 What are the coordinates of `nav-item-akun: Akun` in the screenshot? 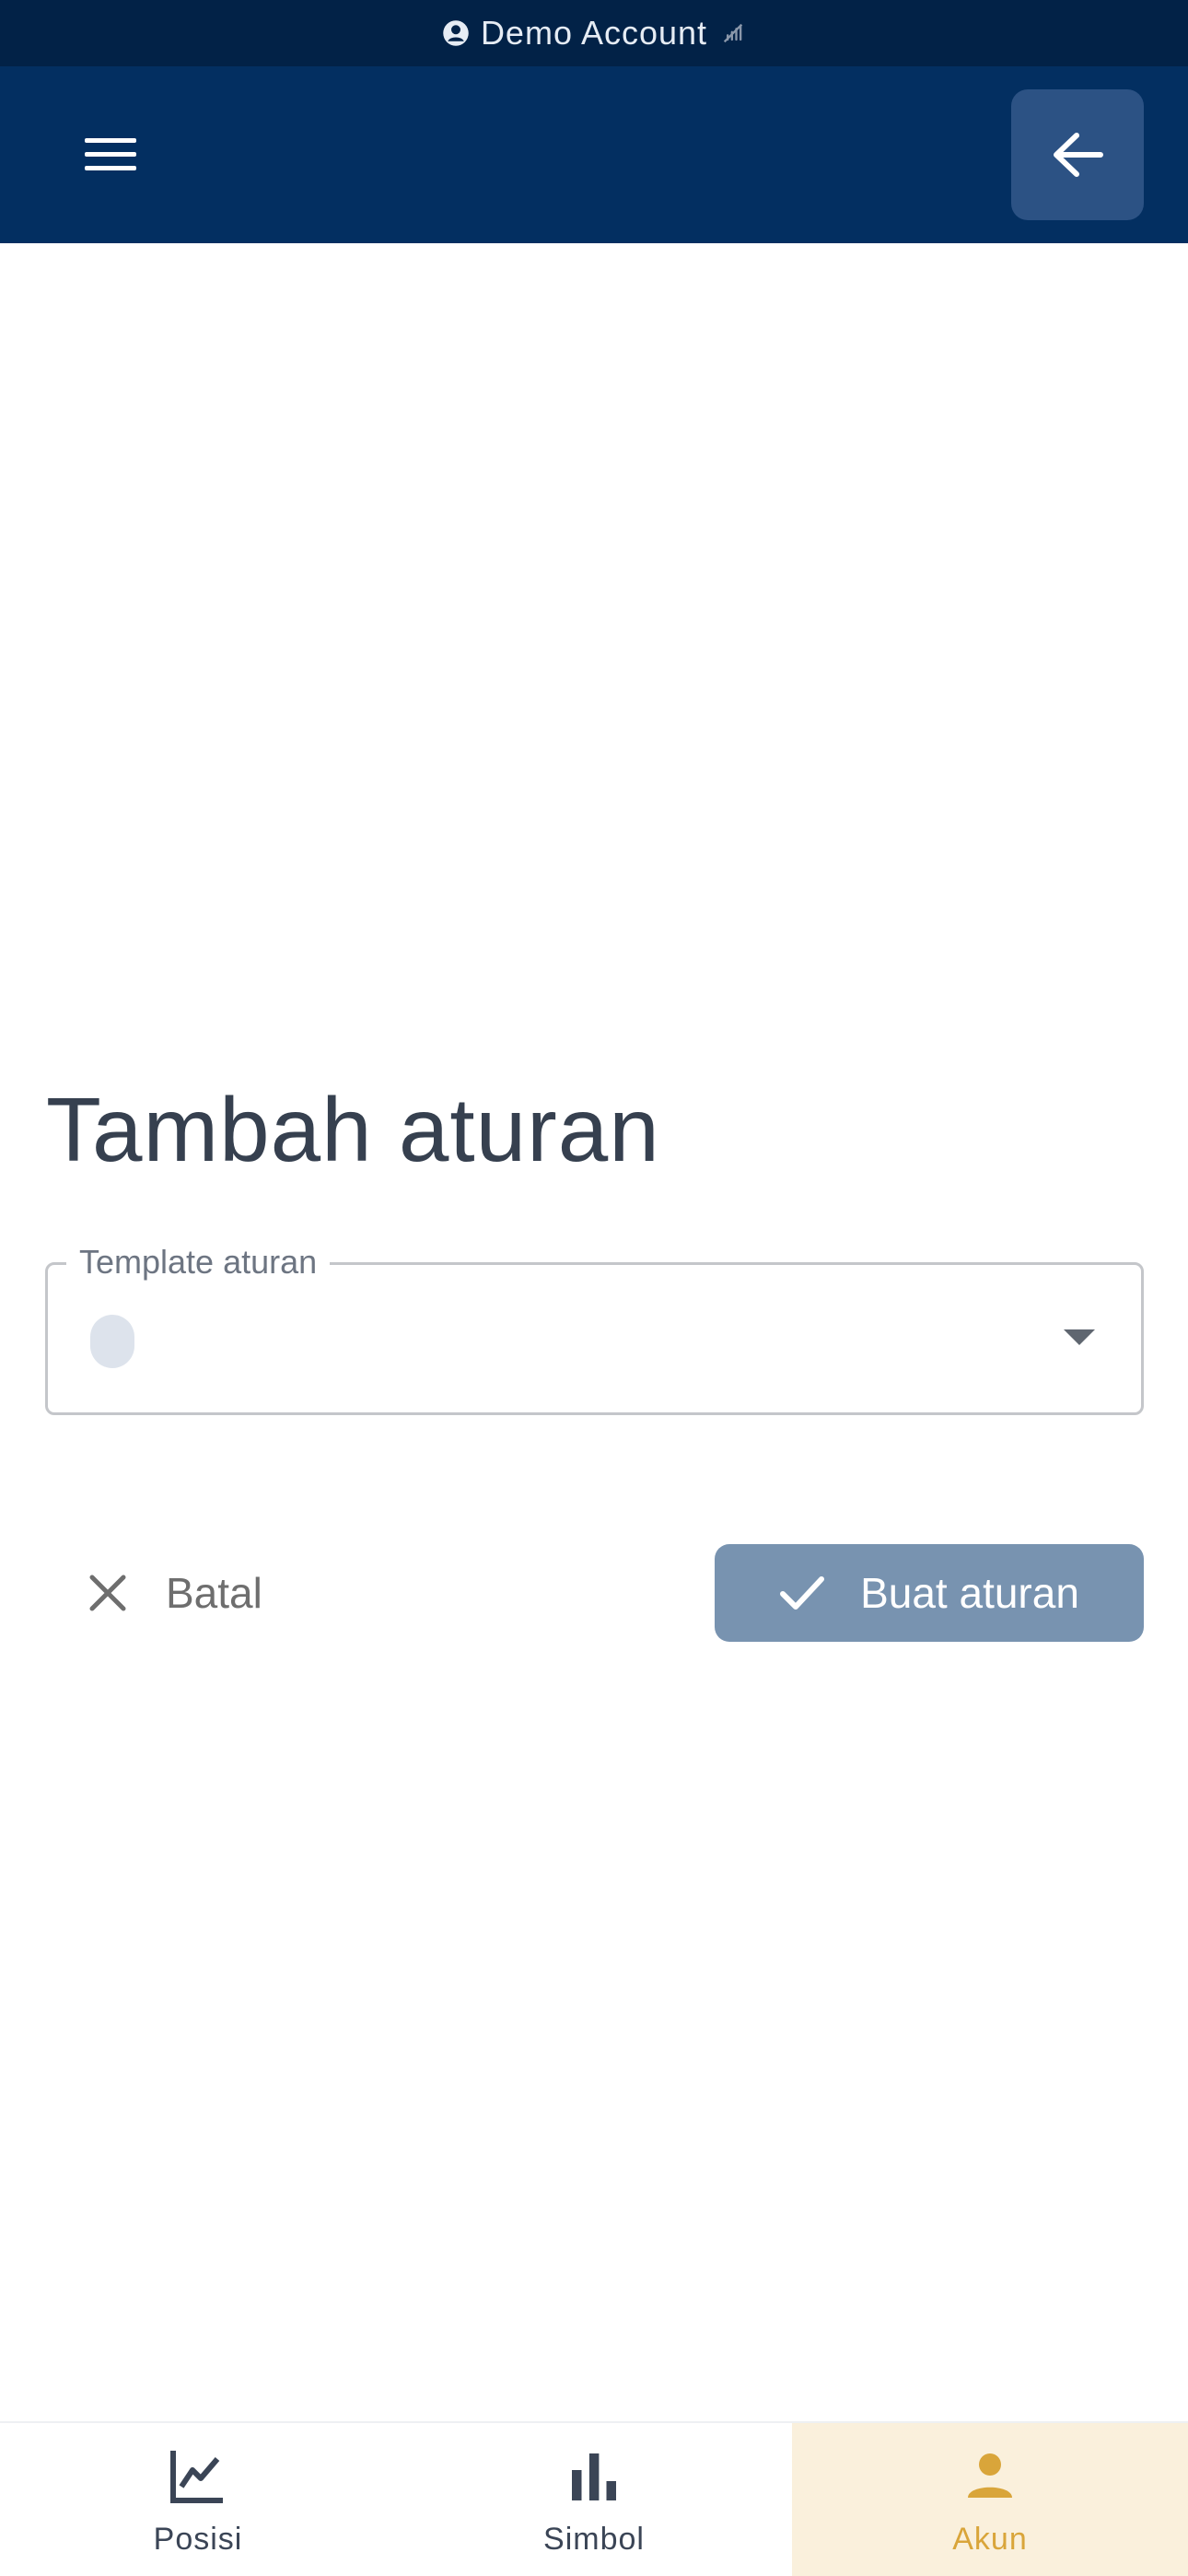 It's located at (990, 2499).